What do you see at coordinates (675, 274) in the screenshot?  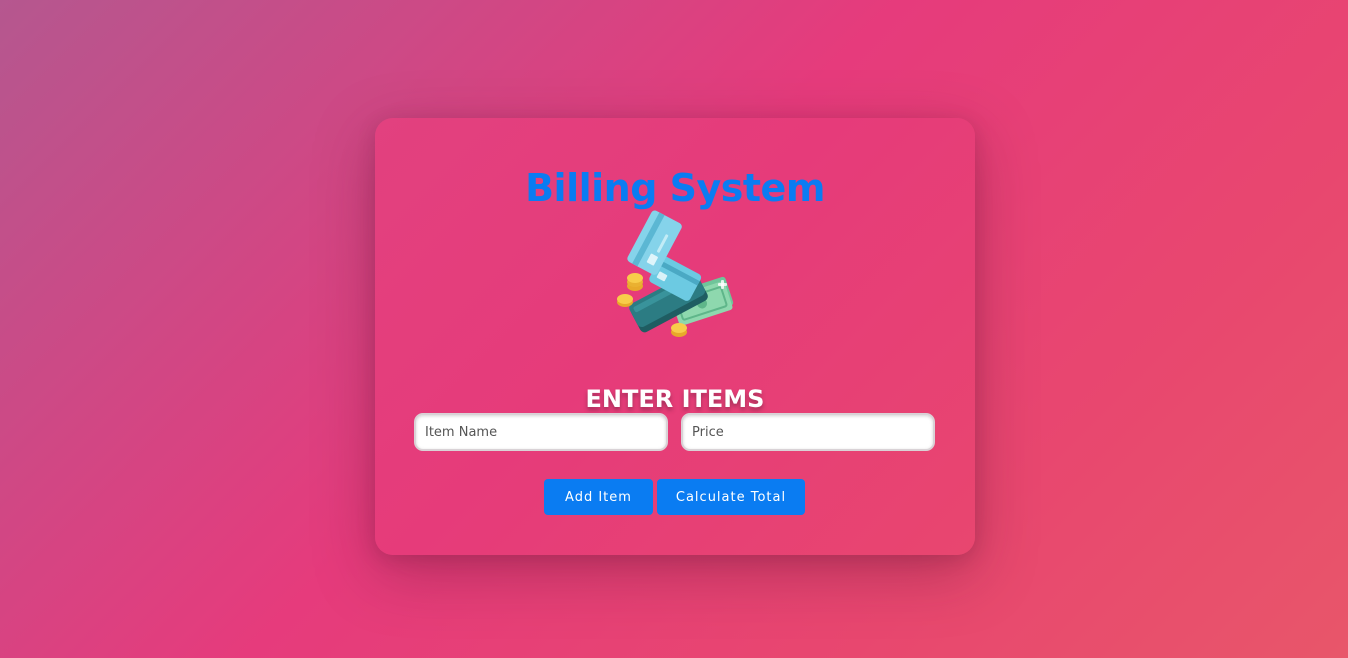 I see `payment-card-wallet-icon` at bounding box center [675, 274].